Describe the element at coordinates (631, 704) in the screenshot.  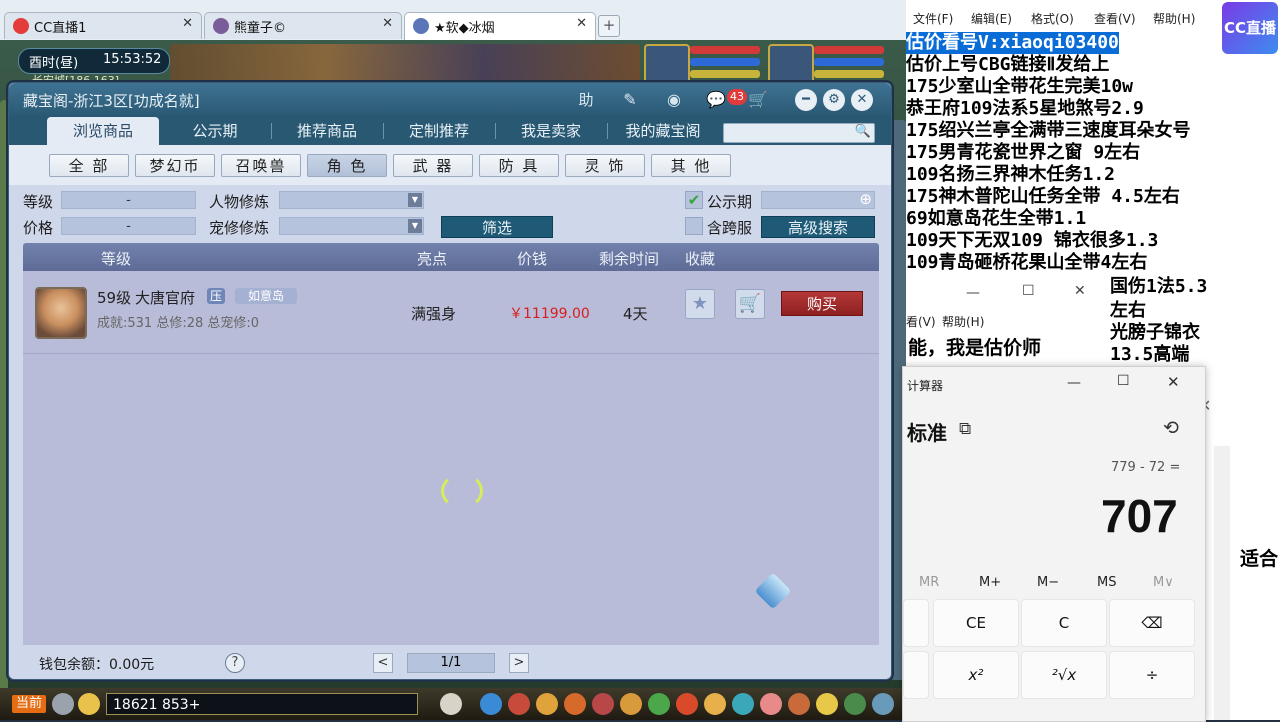
I see `trade-icon` at that location.